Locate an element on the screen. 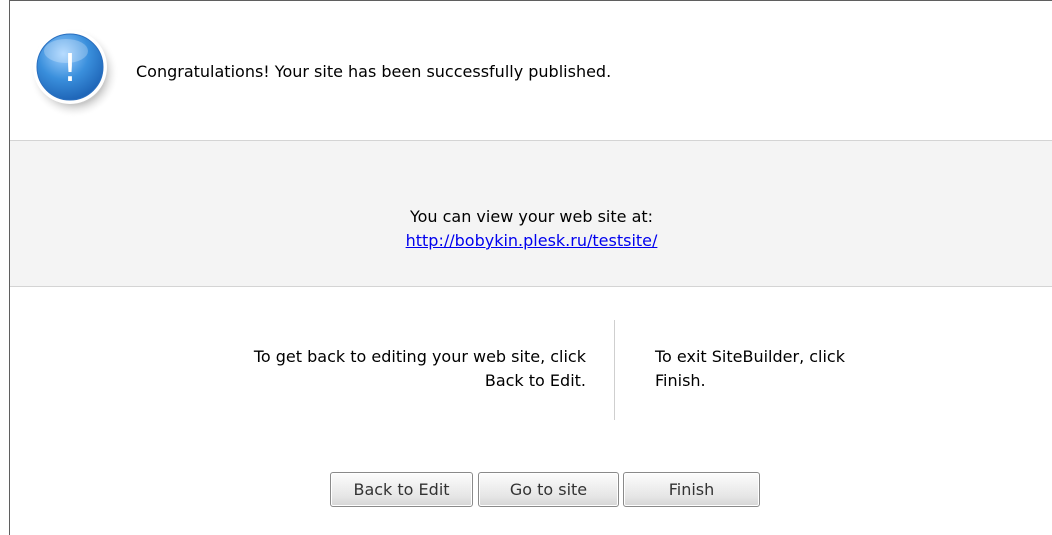  hint-divider is located at coordinates (614, 370).